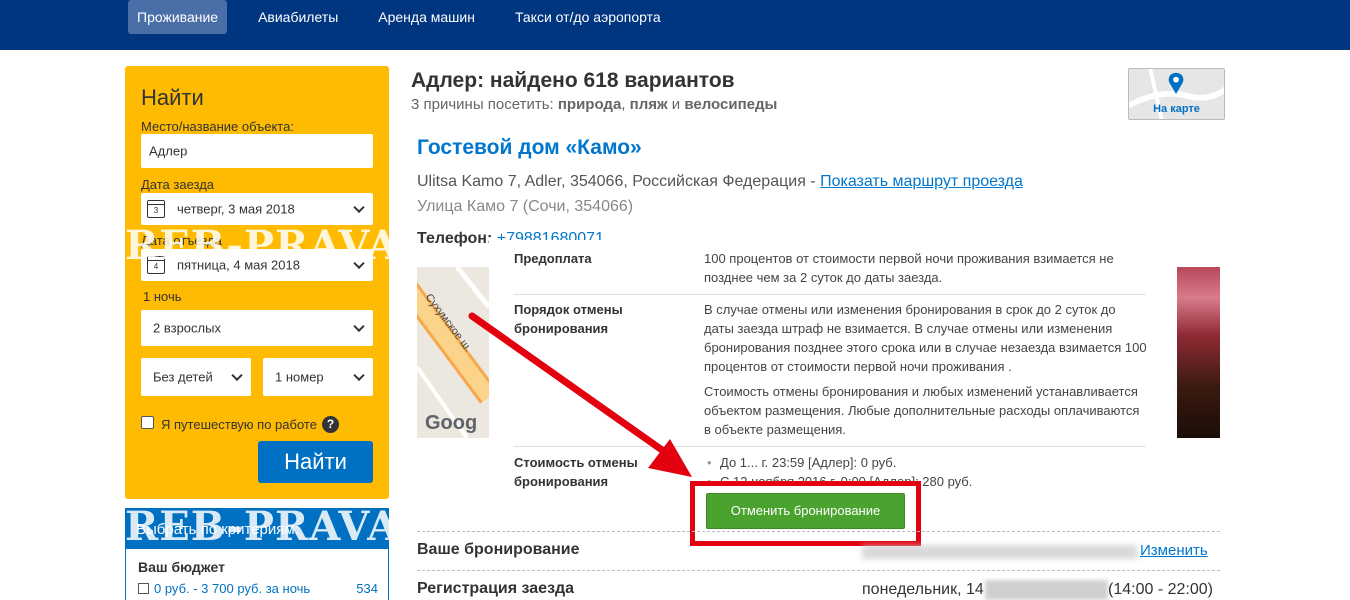 This screenshot has height=600, width=1350. What do you see at coordinates (257, 151) in the screenshot?
I see `destination-input: Адлер` at bounding box center [257, 151].